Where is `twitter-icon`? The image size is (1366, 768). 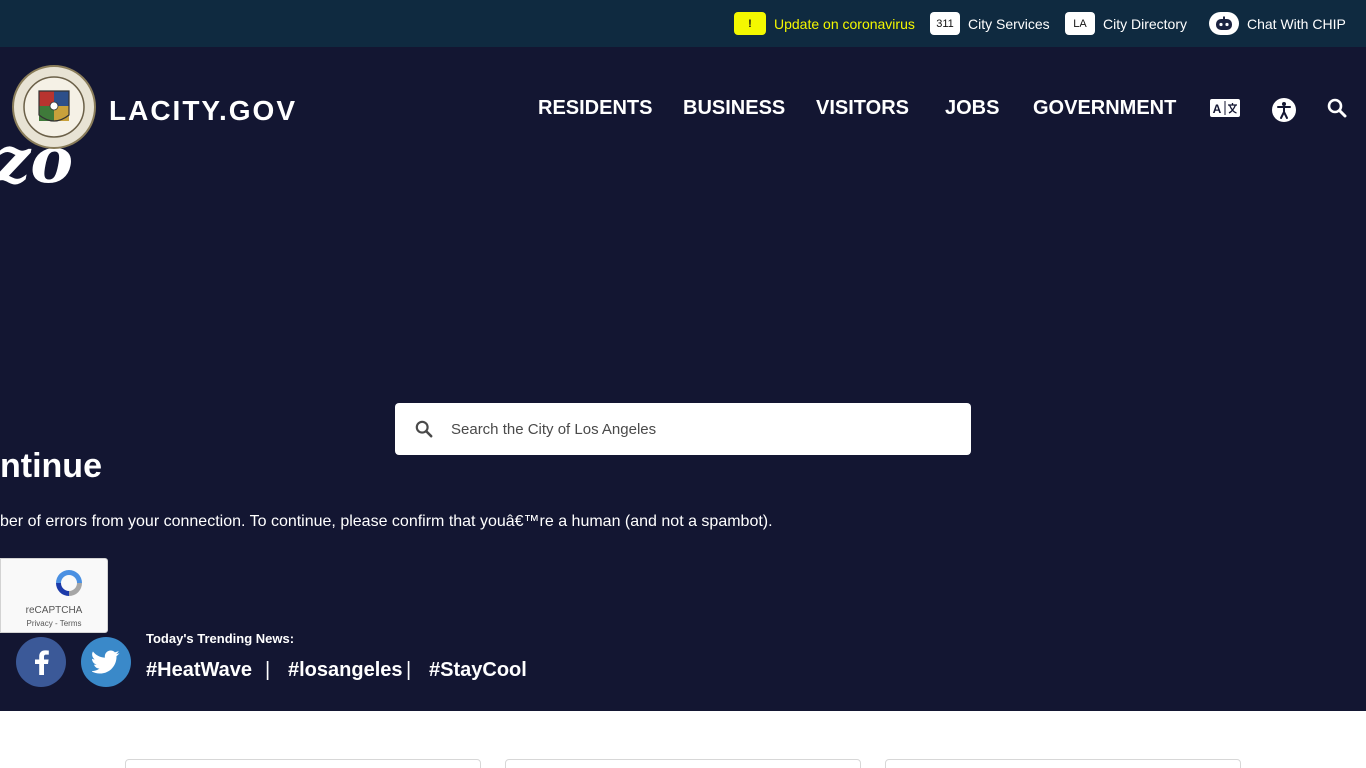
twitter-icon is located at coordinates (106, 662).